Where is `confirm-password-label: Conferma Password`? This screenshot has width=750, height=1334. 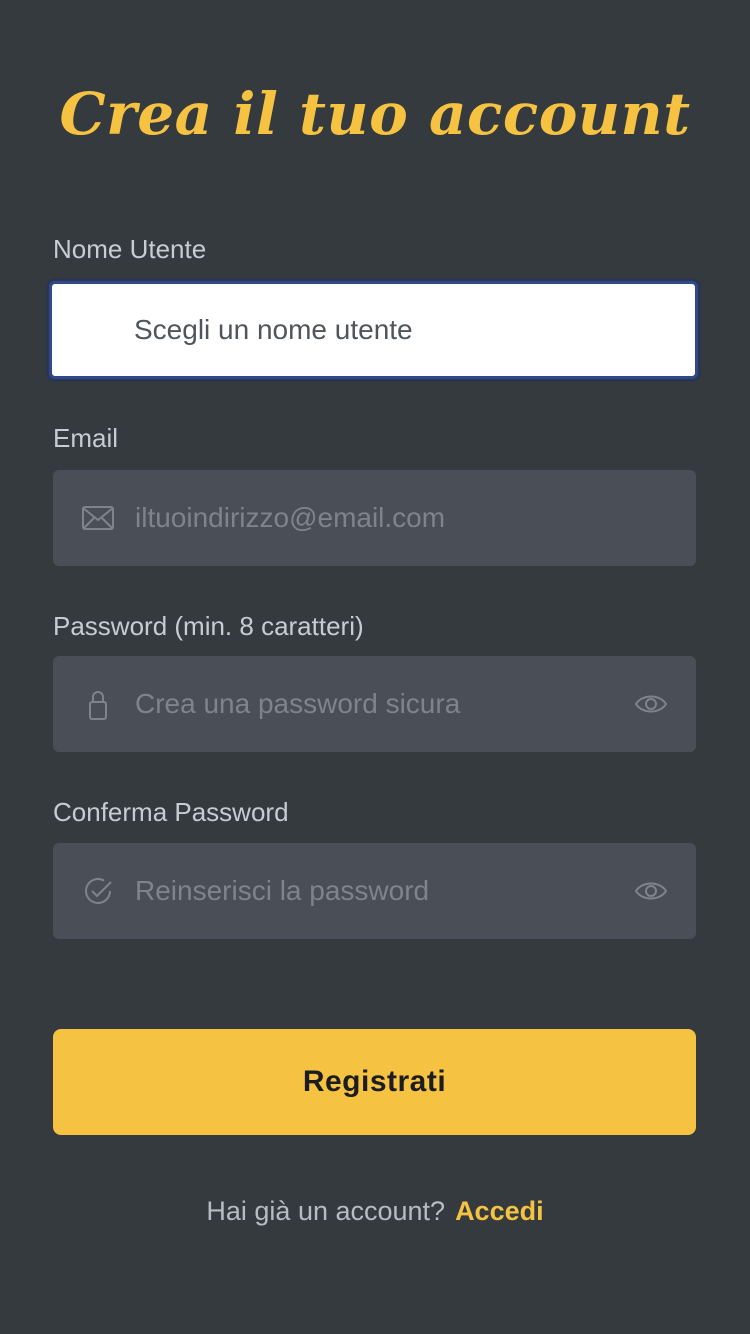
confirm-password-label: Conferma Password is located at coordinates (171, 812).